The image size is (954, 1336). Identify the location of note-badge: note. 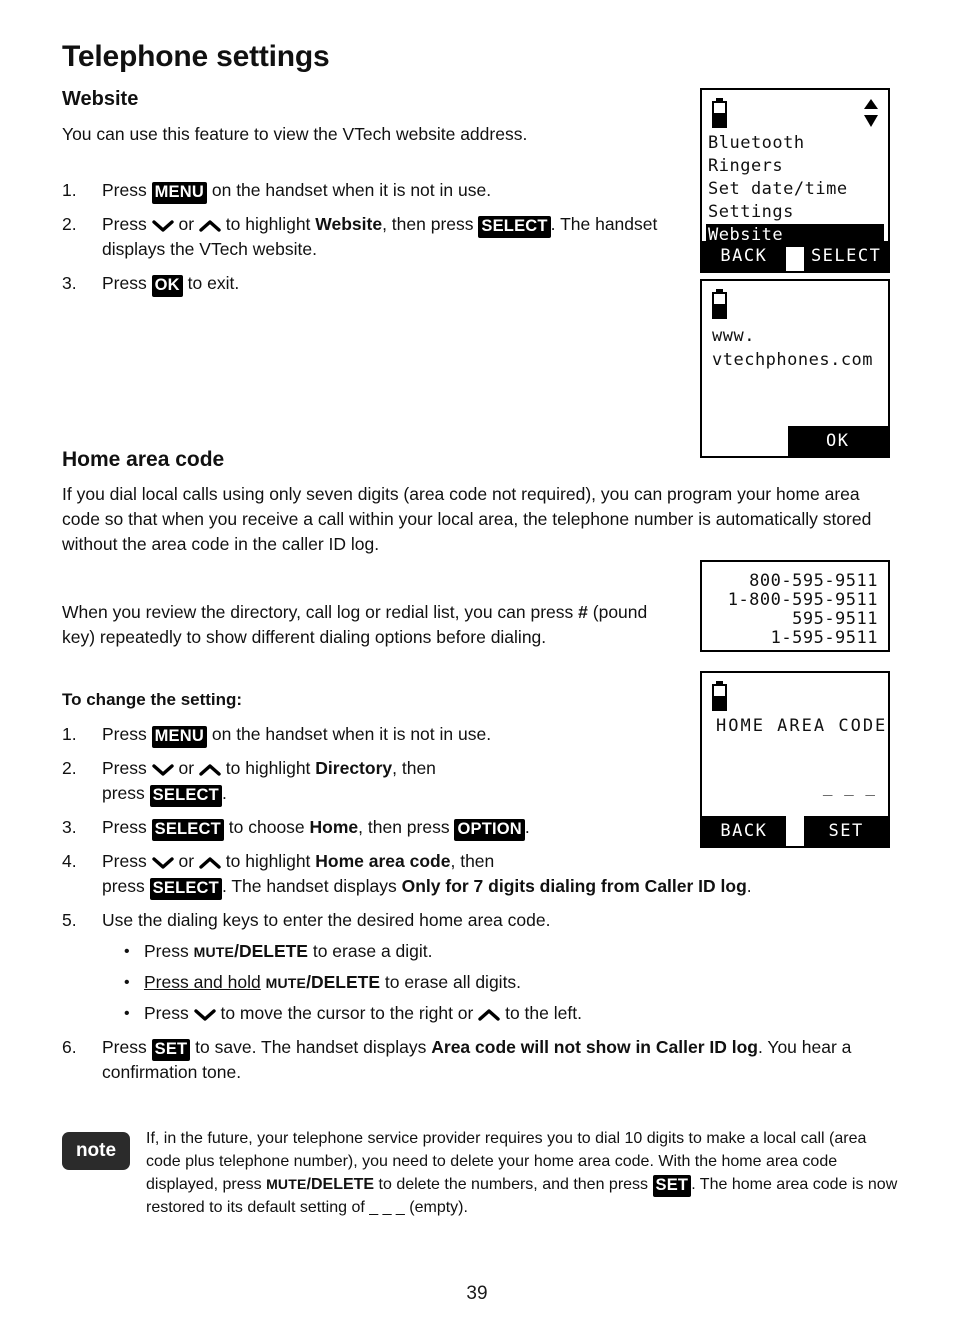
(96, 1151).